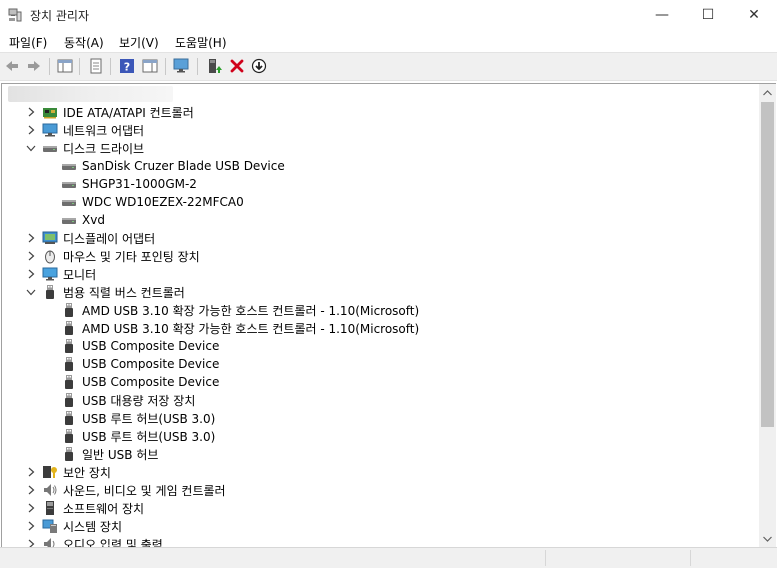 The image size is (777, 568). What do you see at coordinates (90, 94) in the screenshot?
I see `computer-name-blurred` at bounding box center [90, 94].